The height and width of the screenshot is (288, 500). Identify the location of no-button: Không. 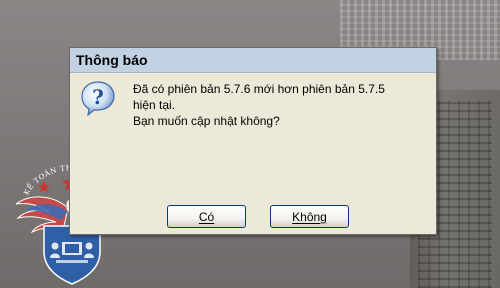
(309, 216).